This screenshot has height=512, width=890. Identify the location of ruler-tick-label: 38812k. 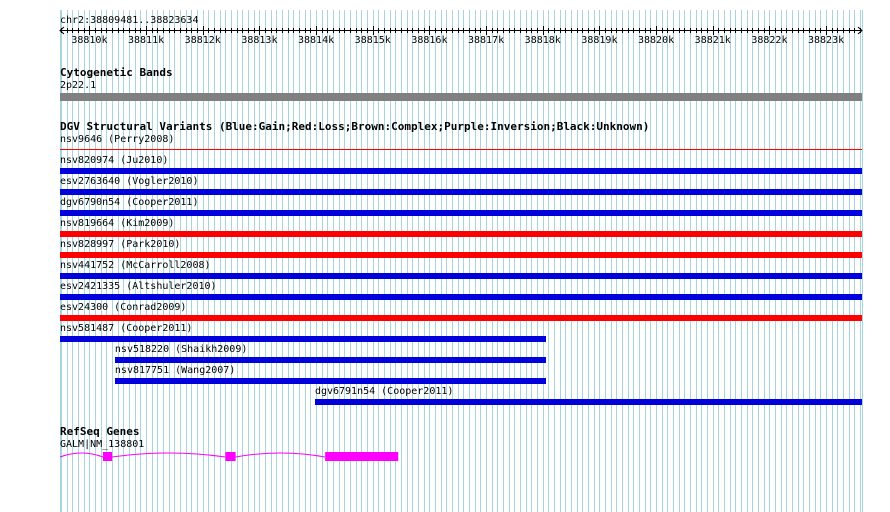
(202, 40).